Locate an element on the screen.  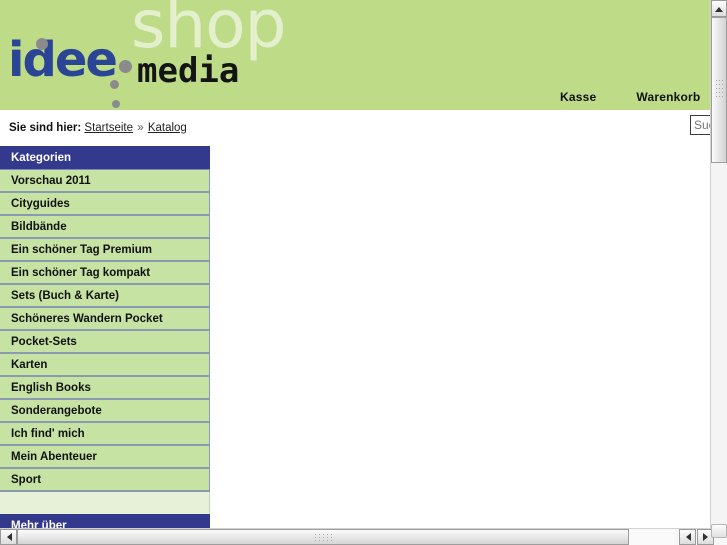
vertical-scrollbar-track is located at coordinates (719, 272).